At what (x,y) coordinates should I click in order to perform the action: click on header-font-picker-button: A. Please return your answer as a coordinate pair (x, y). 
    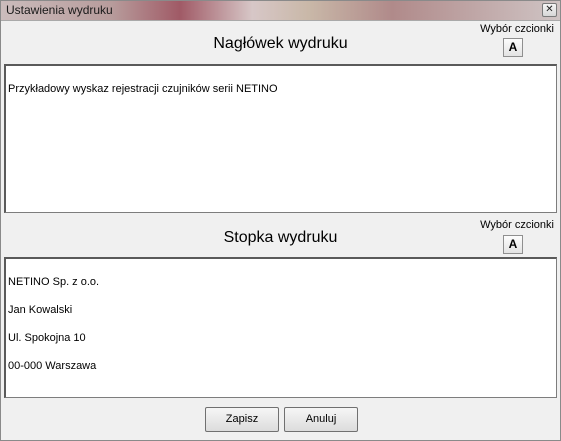
    Looking at the image, I should click on (513, 47).